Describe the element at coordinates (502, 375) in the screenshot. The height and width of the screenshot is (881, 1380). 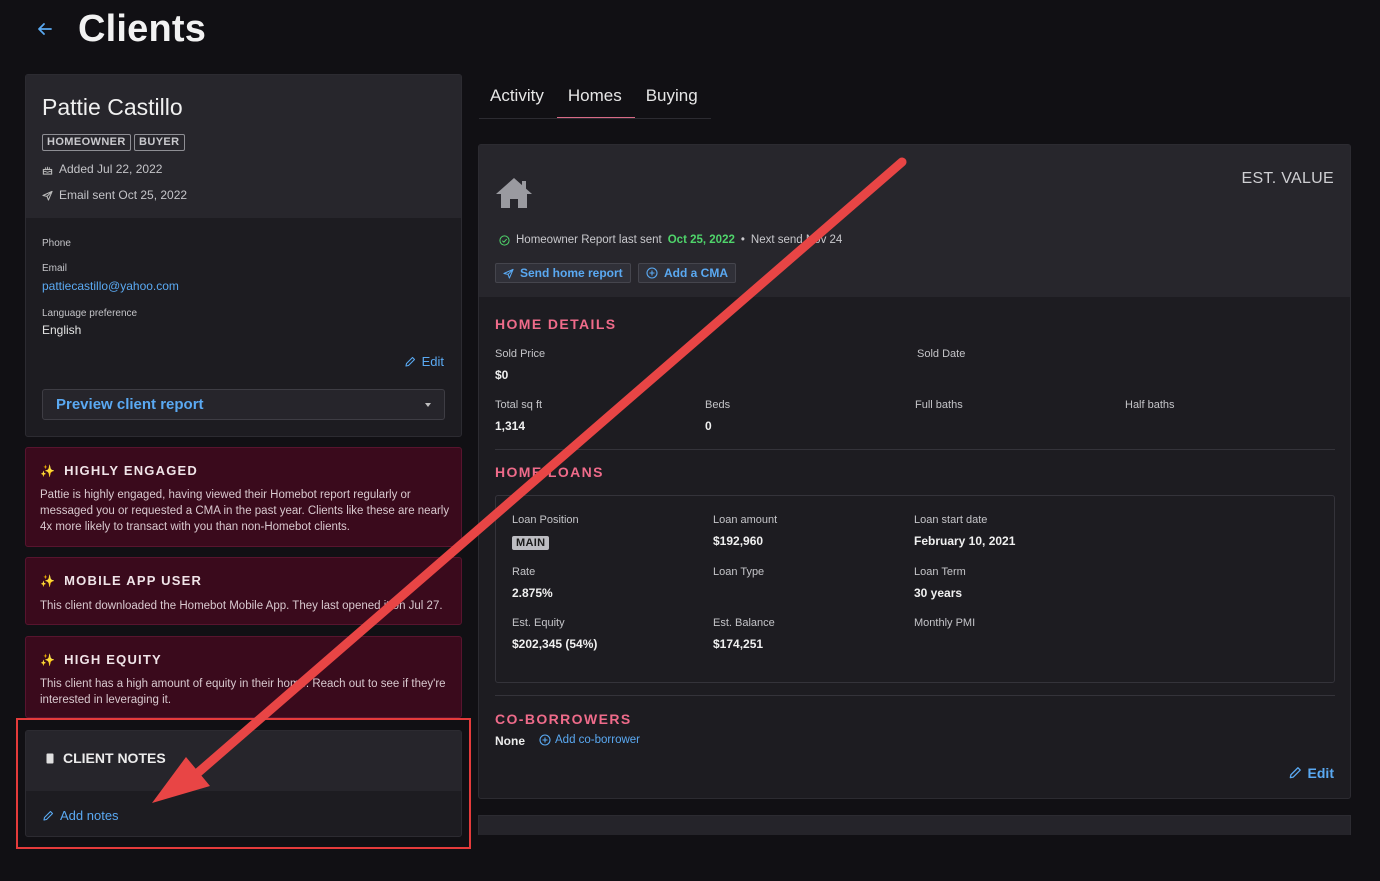
I see `sold-price-value: $0` at that location.